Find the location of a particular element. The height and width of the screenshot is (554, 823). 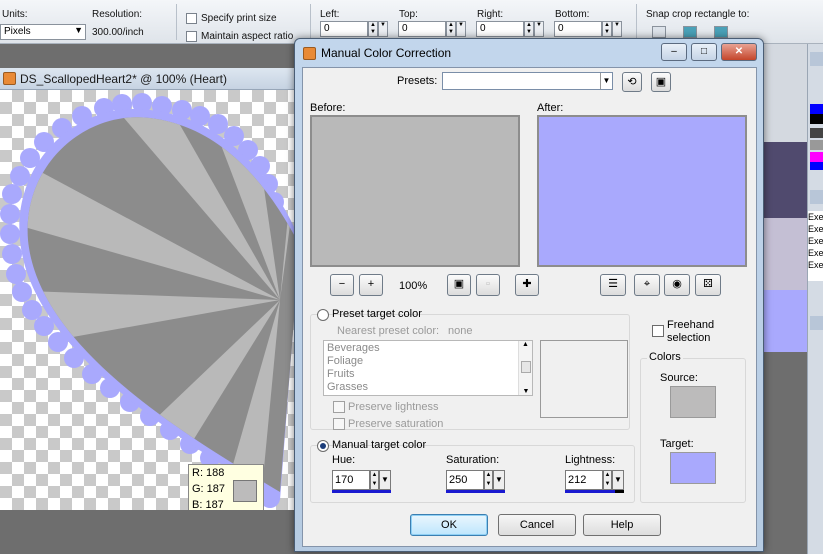

pan-move-icon: ✚ is located at coordinates (527, 285).